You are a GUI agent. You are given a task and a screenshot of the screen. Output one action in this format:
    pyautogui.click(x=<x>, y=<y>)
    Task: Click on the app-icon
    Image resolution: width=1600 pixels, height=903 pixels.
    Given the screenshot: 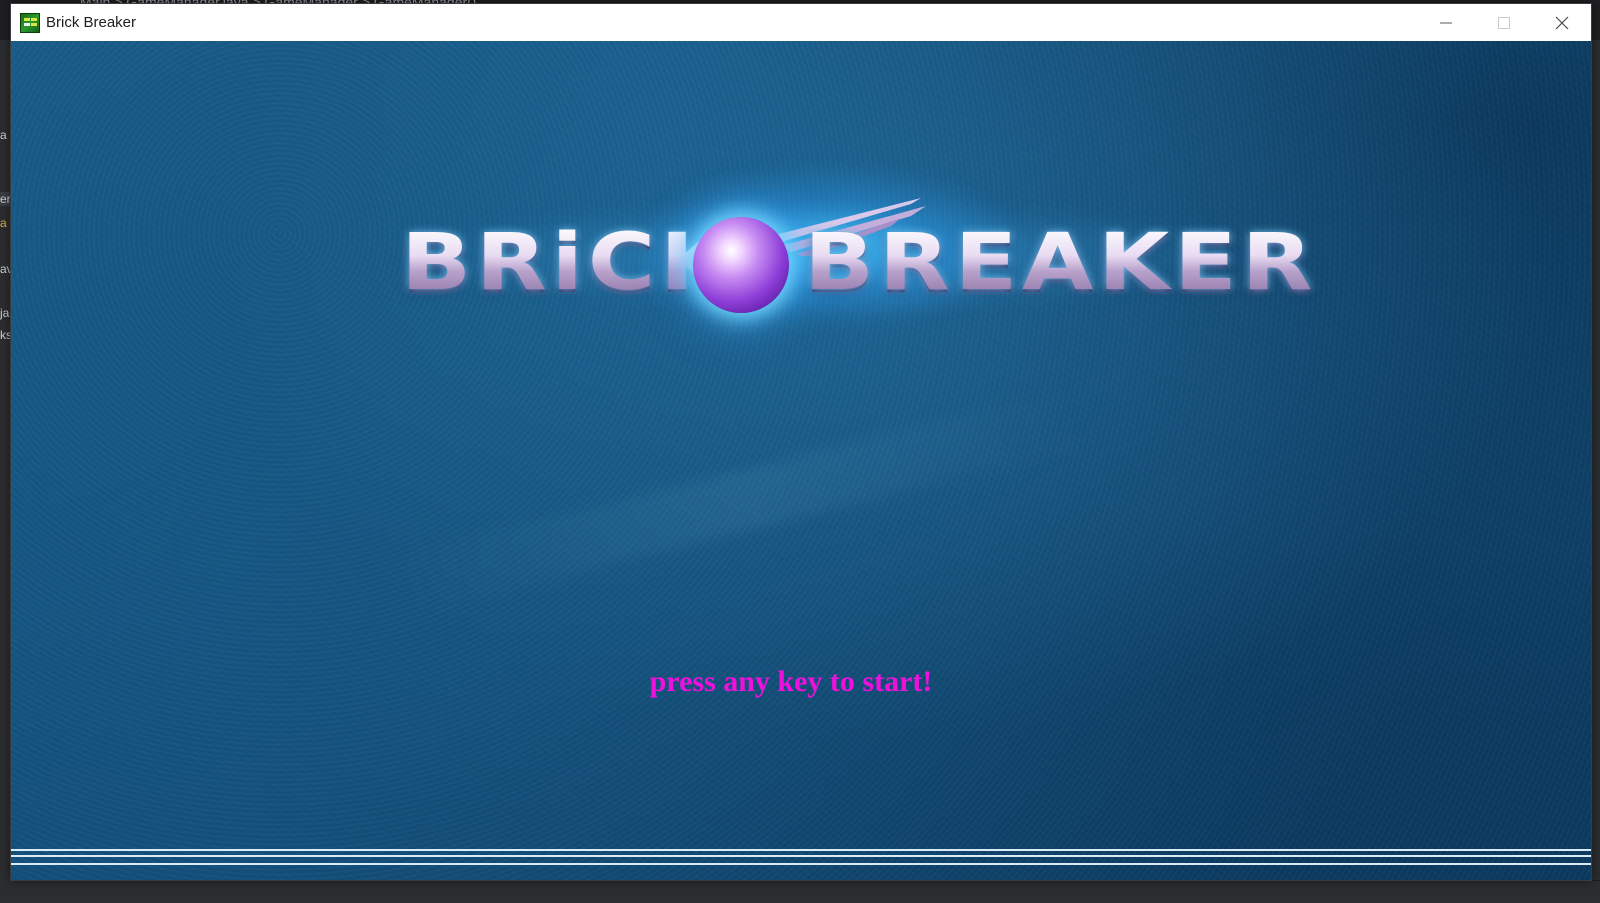 What is the action you would take?
    pyautogui.click(x=30, y=22)
    